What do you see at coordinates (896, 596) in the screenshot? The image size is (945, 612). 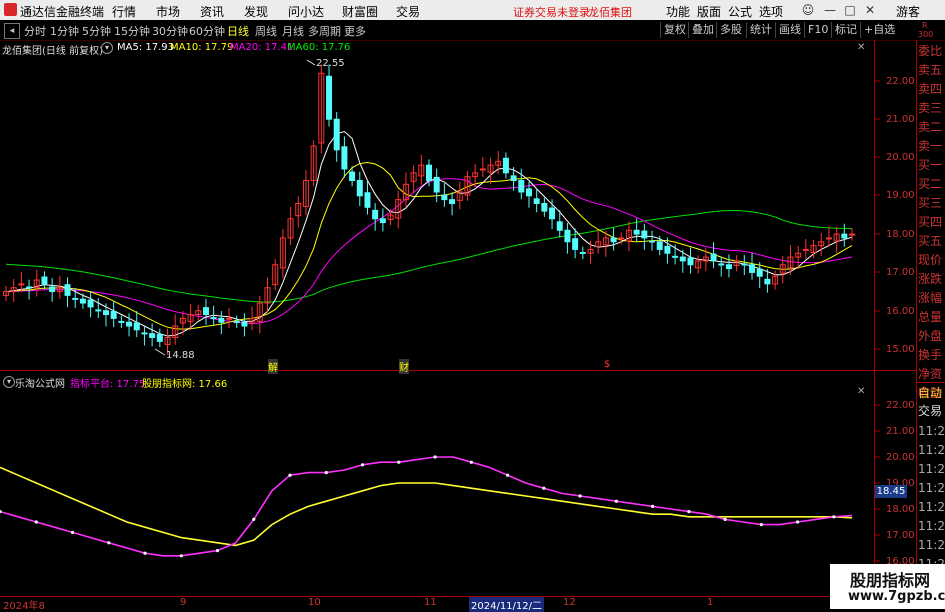 I see `watermark-url: www.7gpzb.com` at bounding box center [896, 596].